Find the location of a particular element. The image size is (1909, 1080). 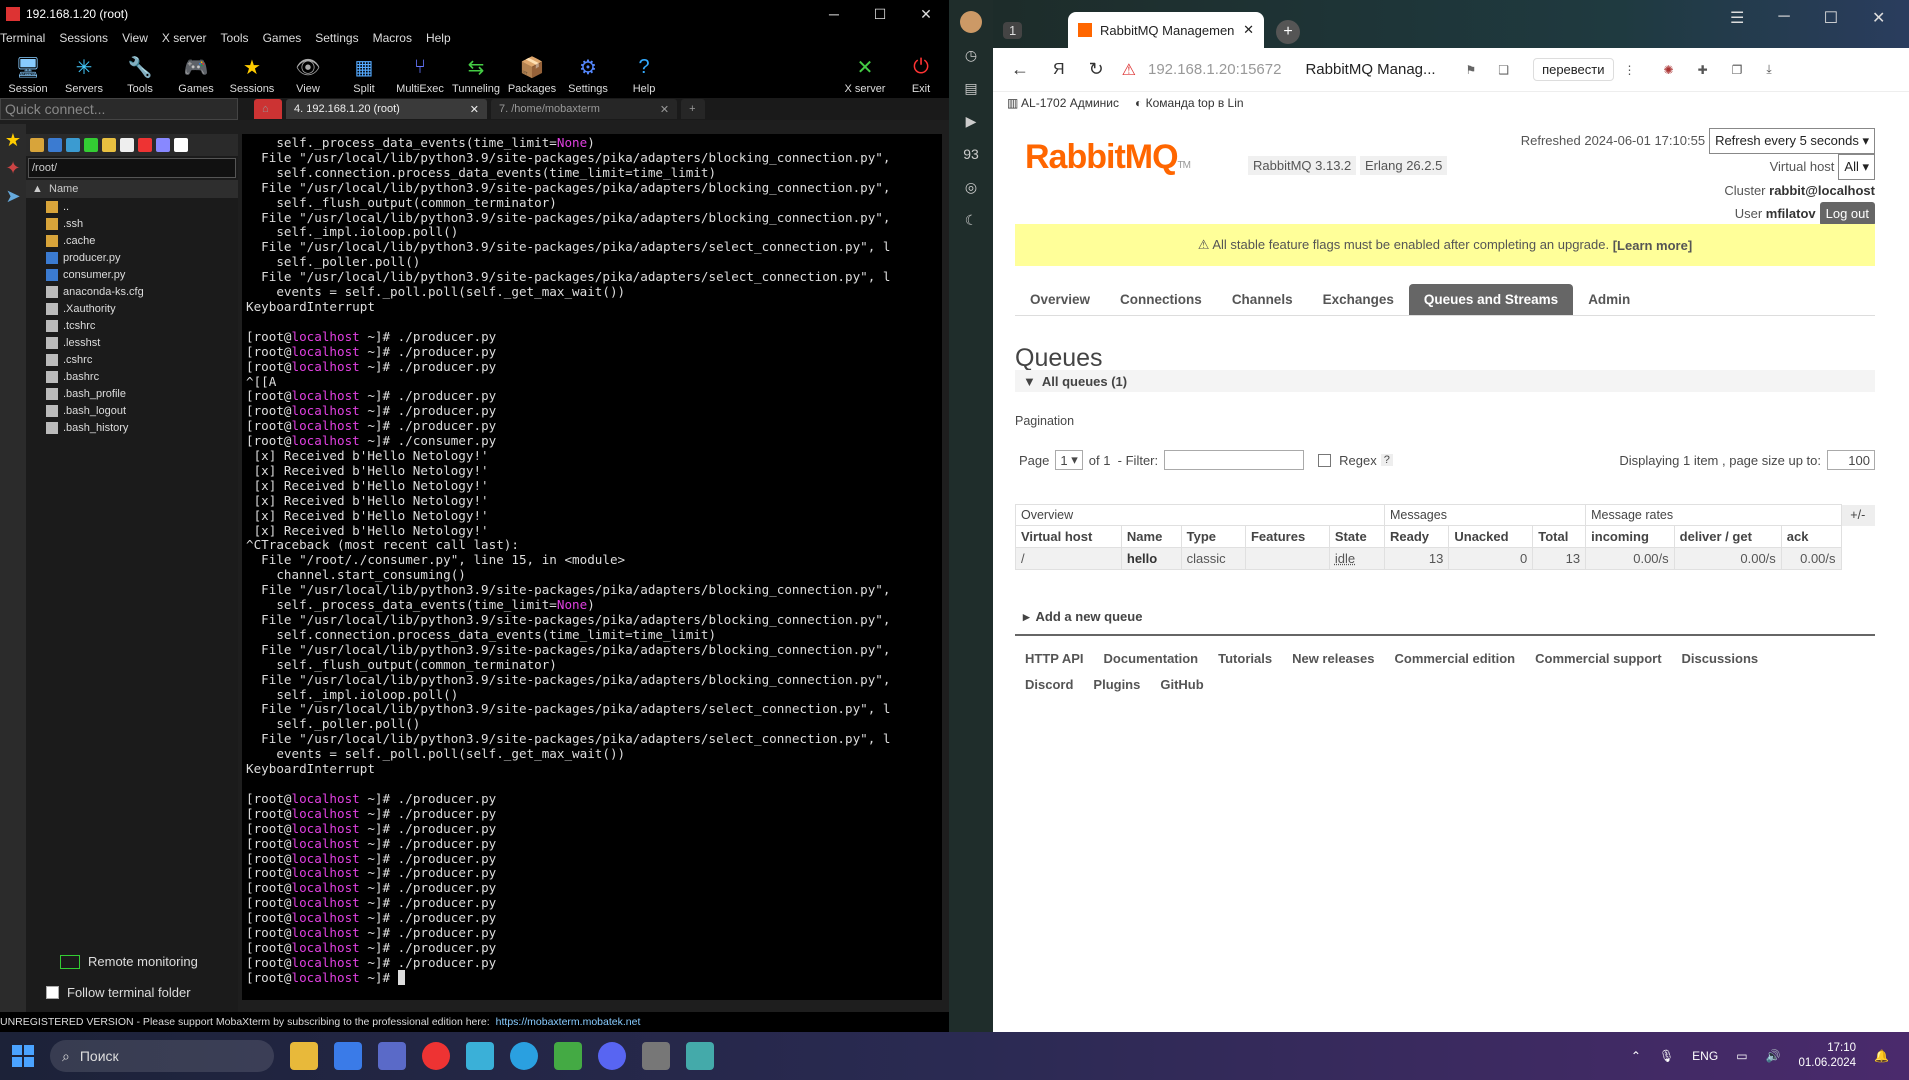

explorer-icon is located at coordinates (304, 1056).